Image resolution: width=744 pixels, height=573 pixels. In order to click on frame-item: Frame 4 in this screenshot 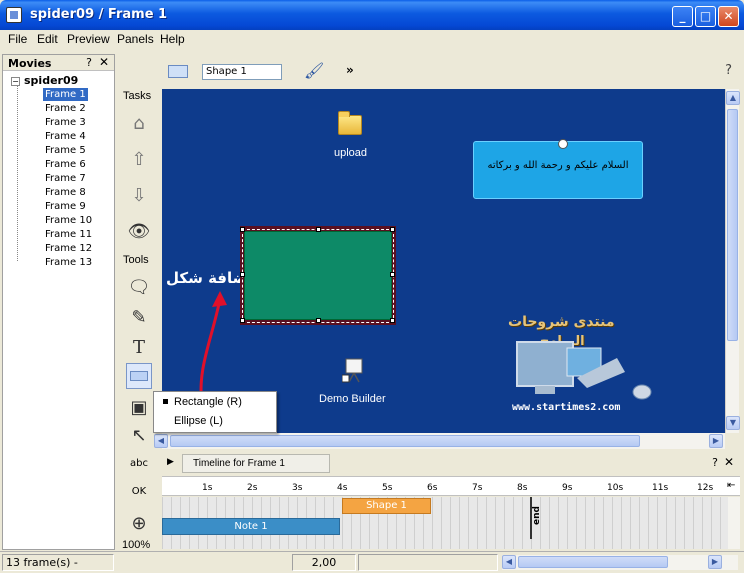, I will do `click(65, 136)`.